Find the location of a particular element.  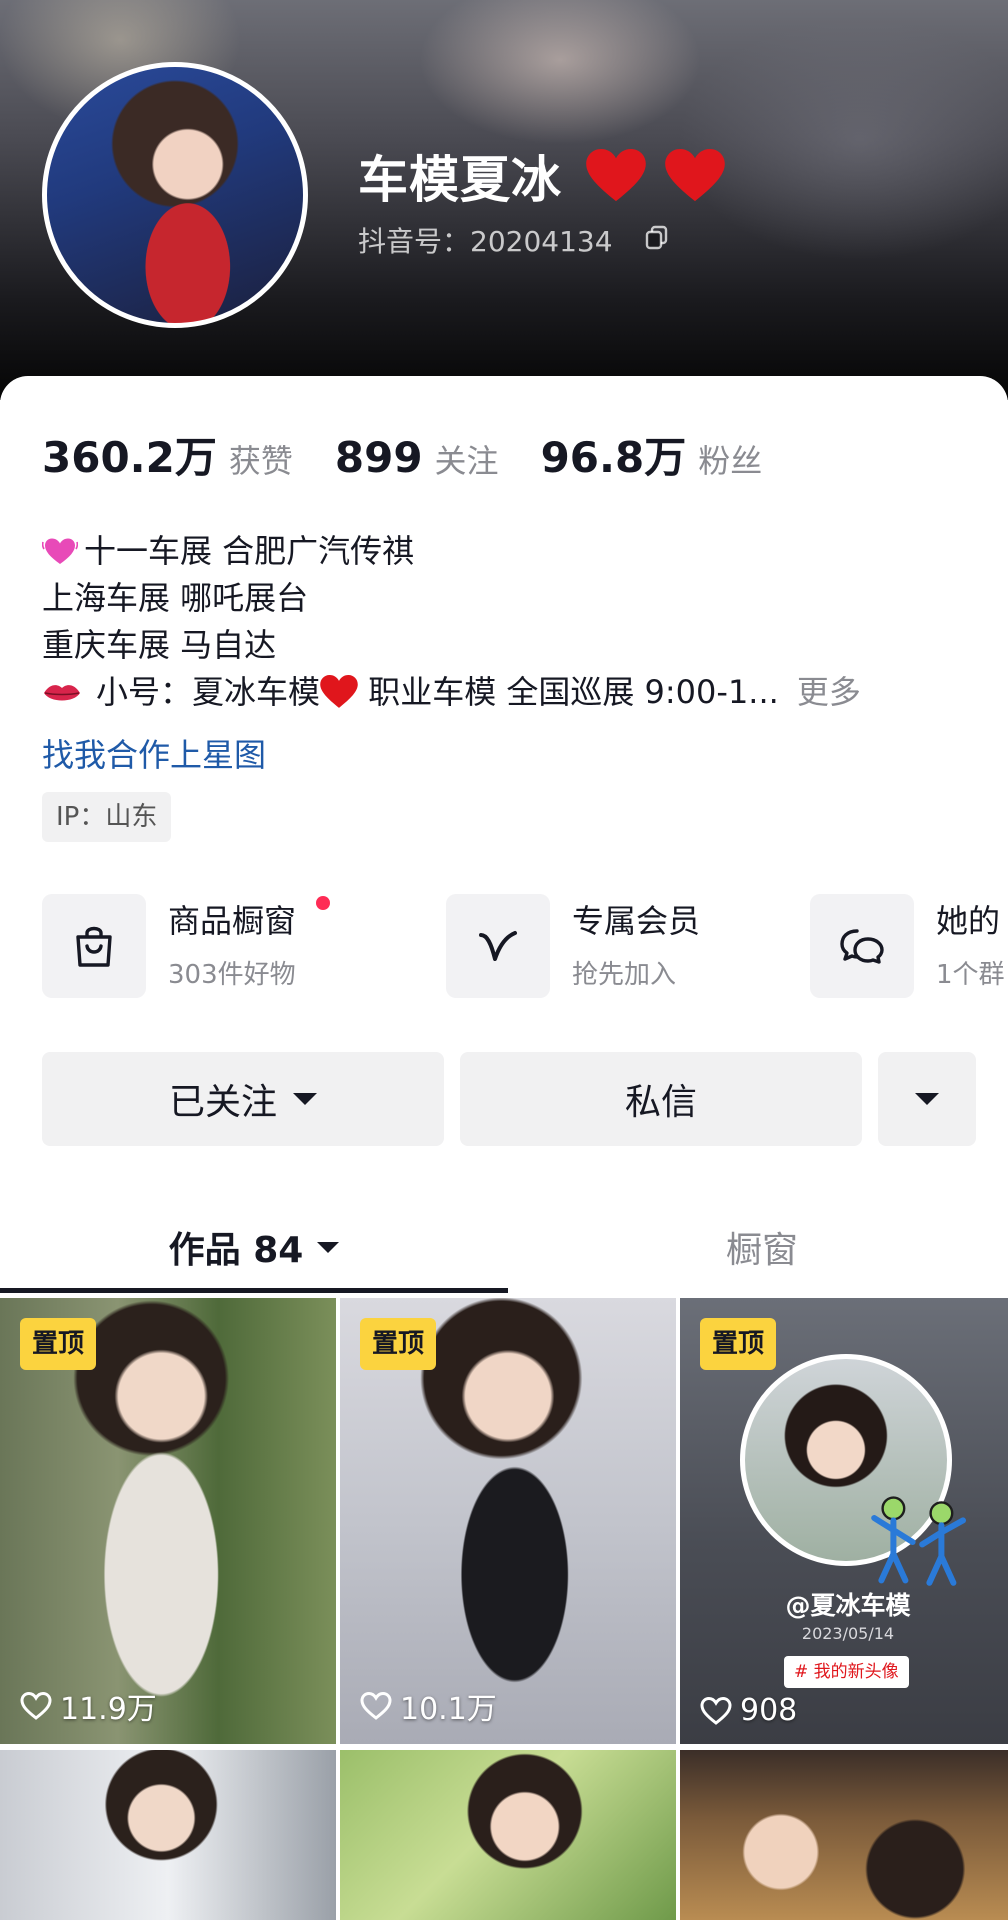

message-button: 私信 is located at coordinates (661, 1099).